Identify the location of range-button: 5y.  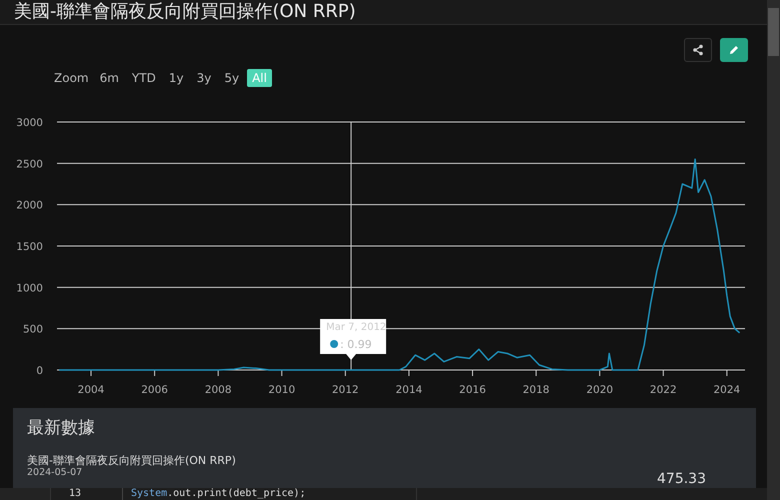
(231, 77).